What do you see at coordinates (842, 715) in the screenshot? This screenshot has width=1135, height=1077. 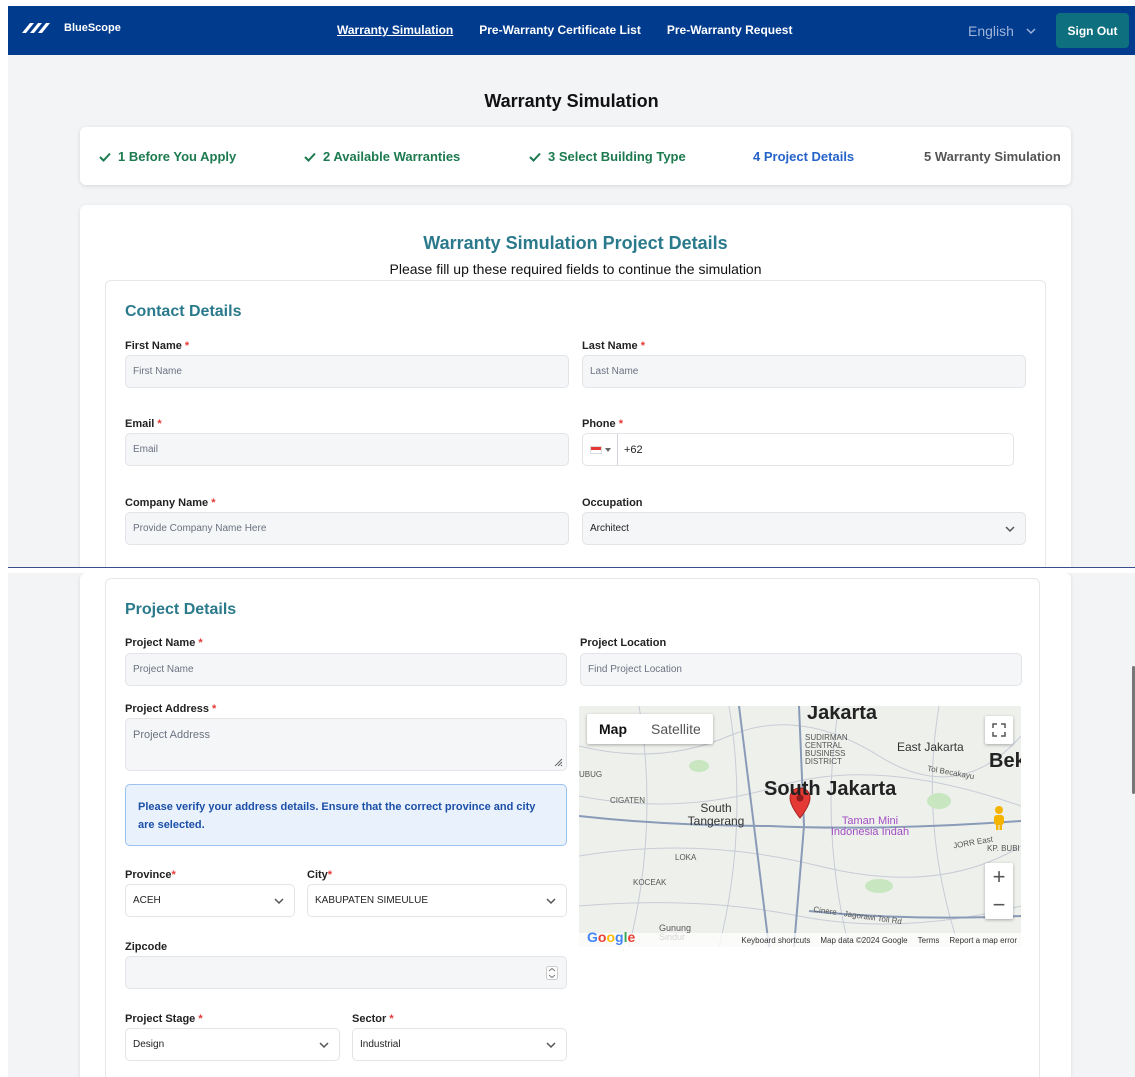 I see `map-label-jakarta: Jakarta` at bounding box center [842, 715].